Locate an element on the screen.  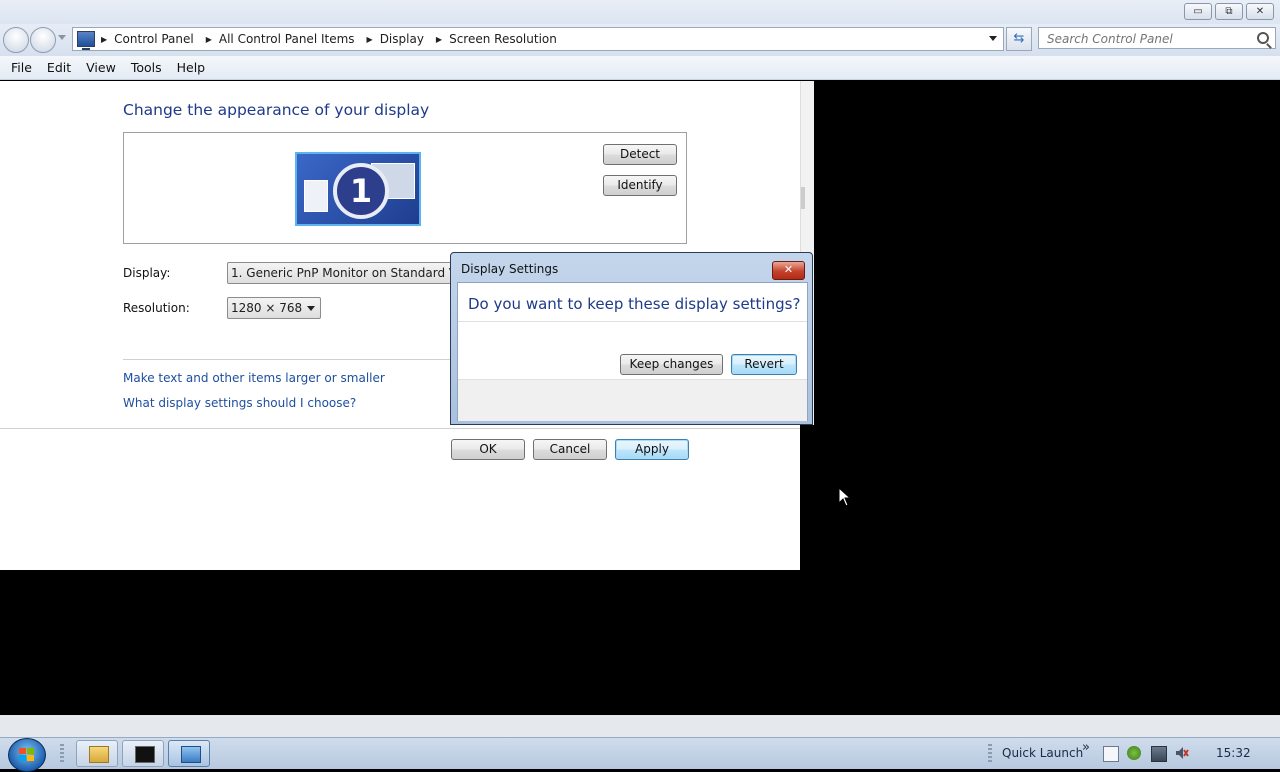
refresh-icon: ⇆ is located at coordinates (1019, 38).